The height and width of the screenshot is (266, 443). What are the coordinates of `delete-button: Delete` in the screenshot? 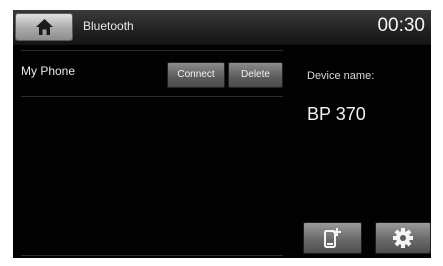 It's located at (255, 75).